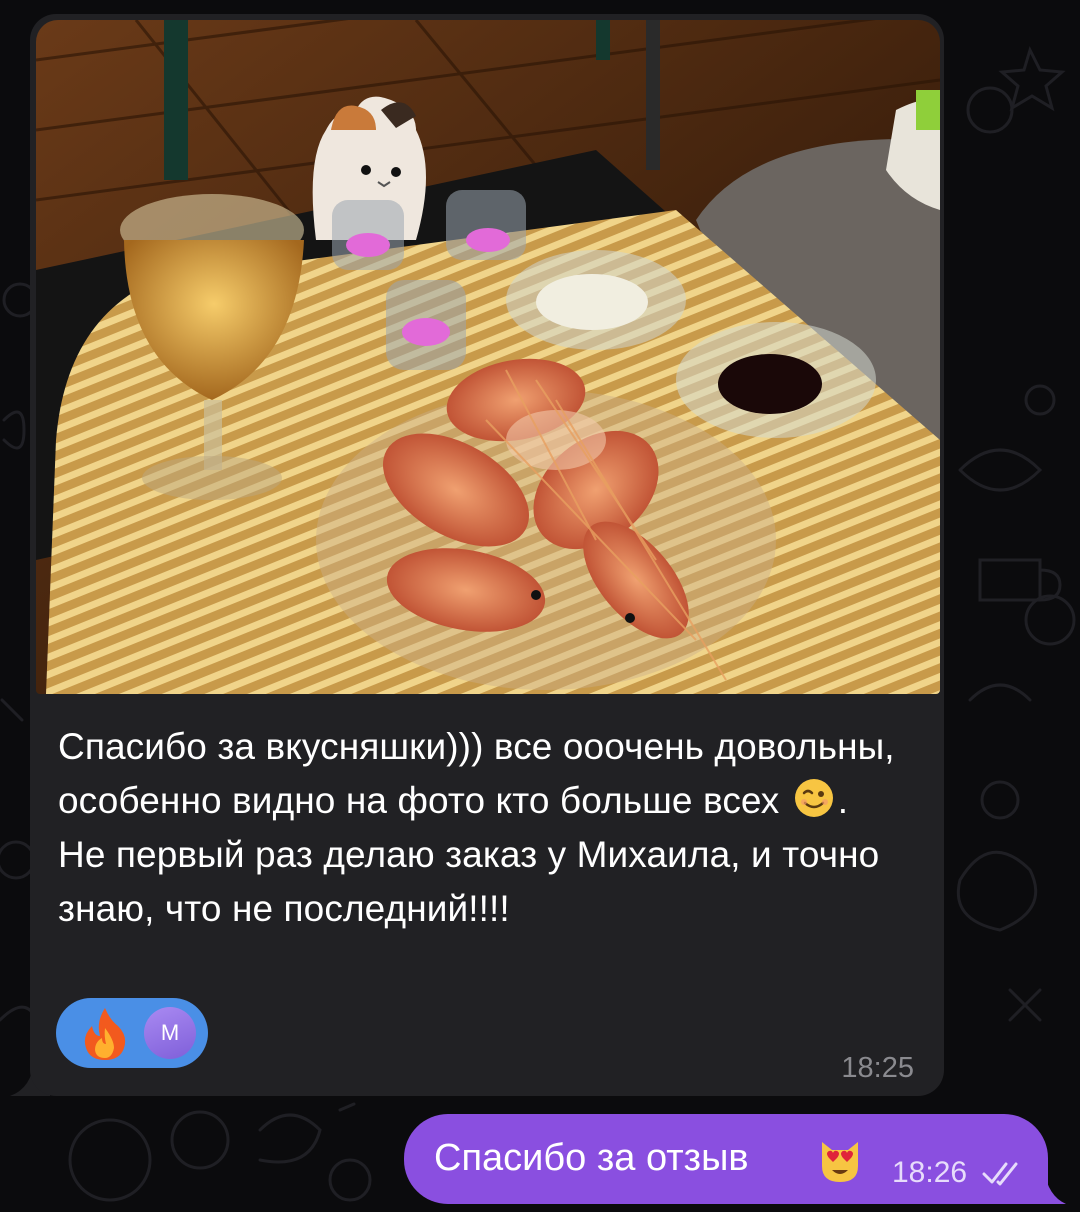 This screenshot has width=1080, height=1212. I want to click on fire-icon, so click(105, 1034).